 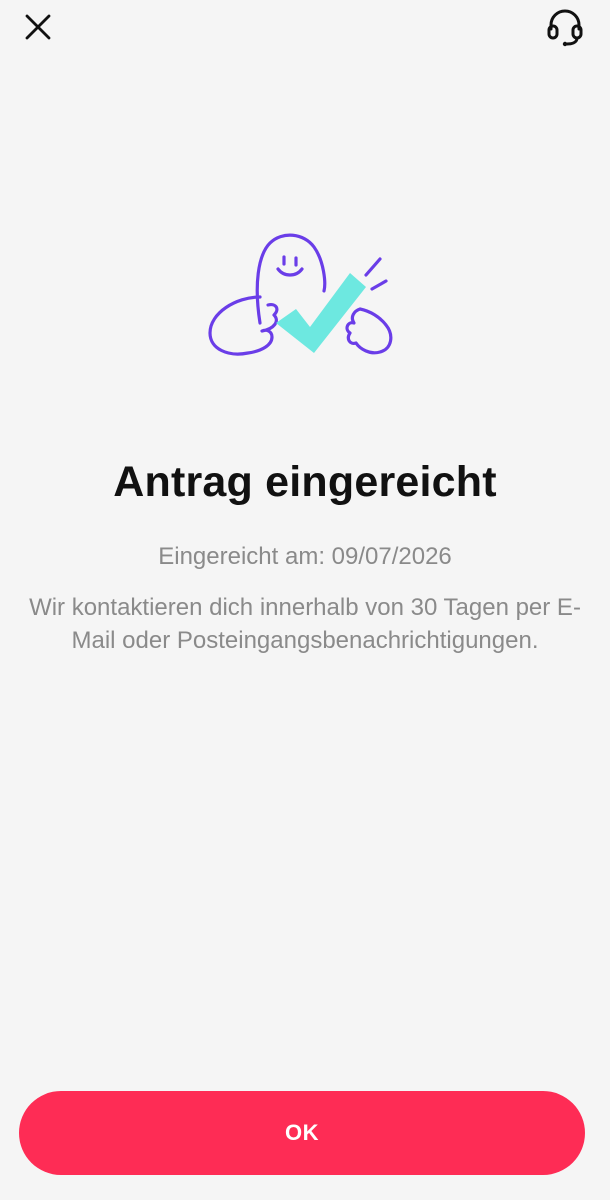 What do you see at coordinates (300, 294) in the screenshot?
I see `mascot-checkmark-illustration` at bounding box center [300, 294].